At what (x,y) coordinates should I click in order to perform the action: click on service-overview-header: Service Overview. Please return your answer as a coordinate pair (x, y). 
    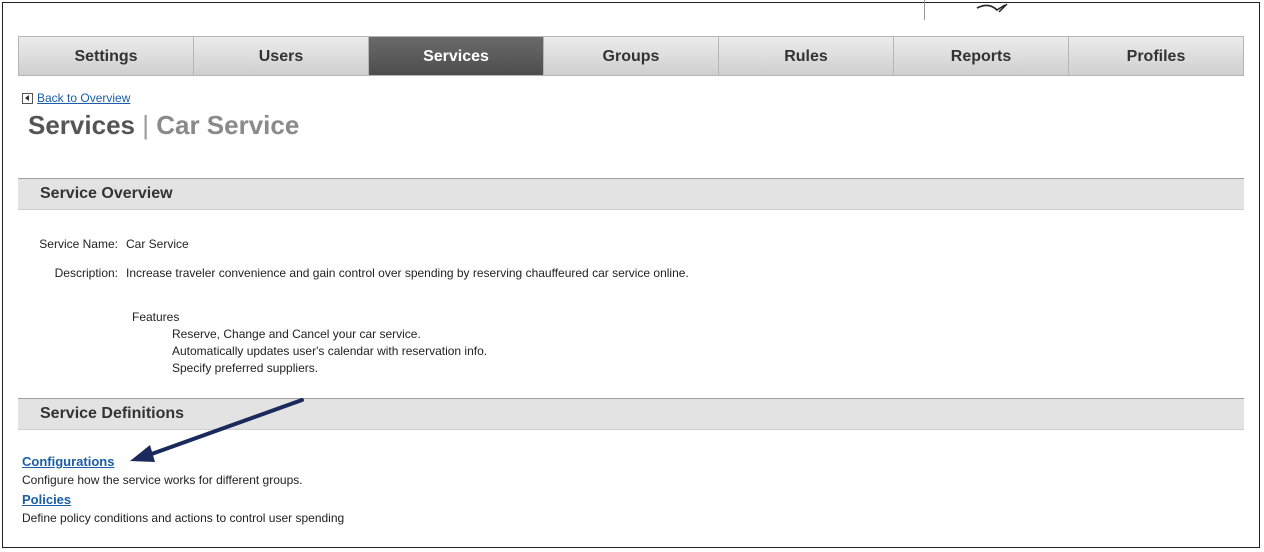
    Looking at the image, I should click on (631, 194).